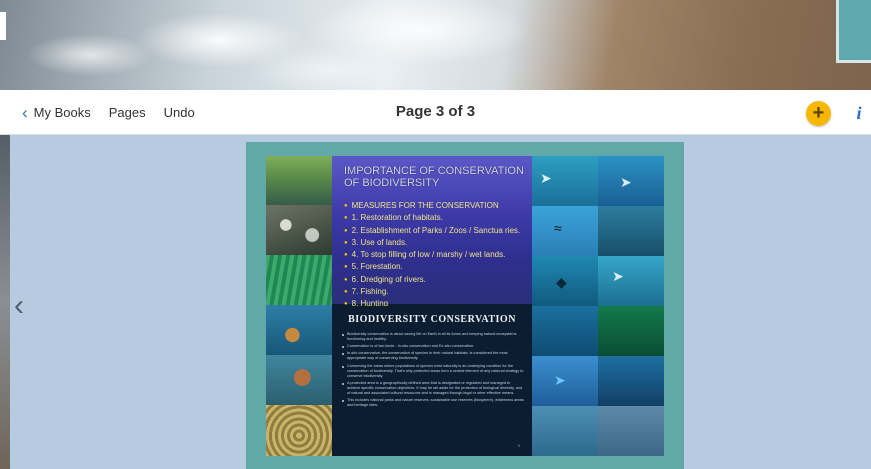 This screenshot has width=871, height=469. Describe the element at coordinates (439, 206) in the screenshot. I see `list-item: MEASURES FOR THE CONSERVATION` at that location.